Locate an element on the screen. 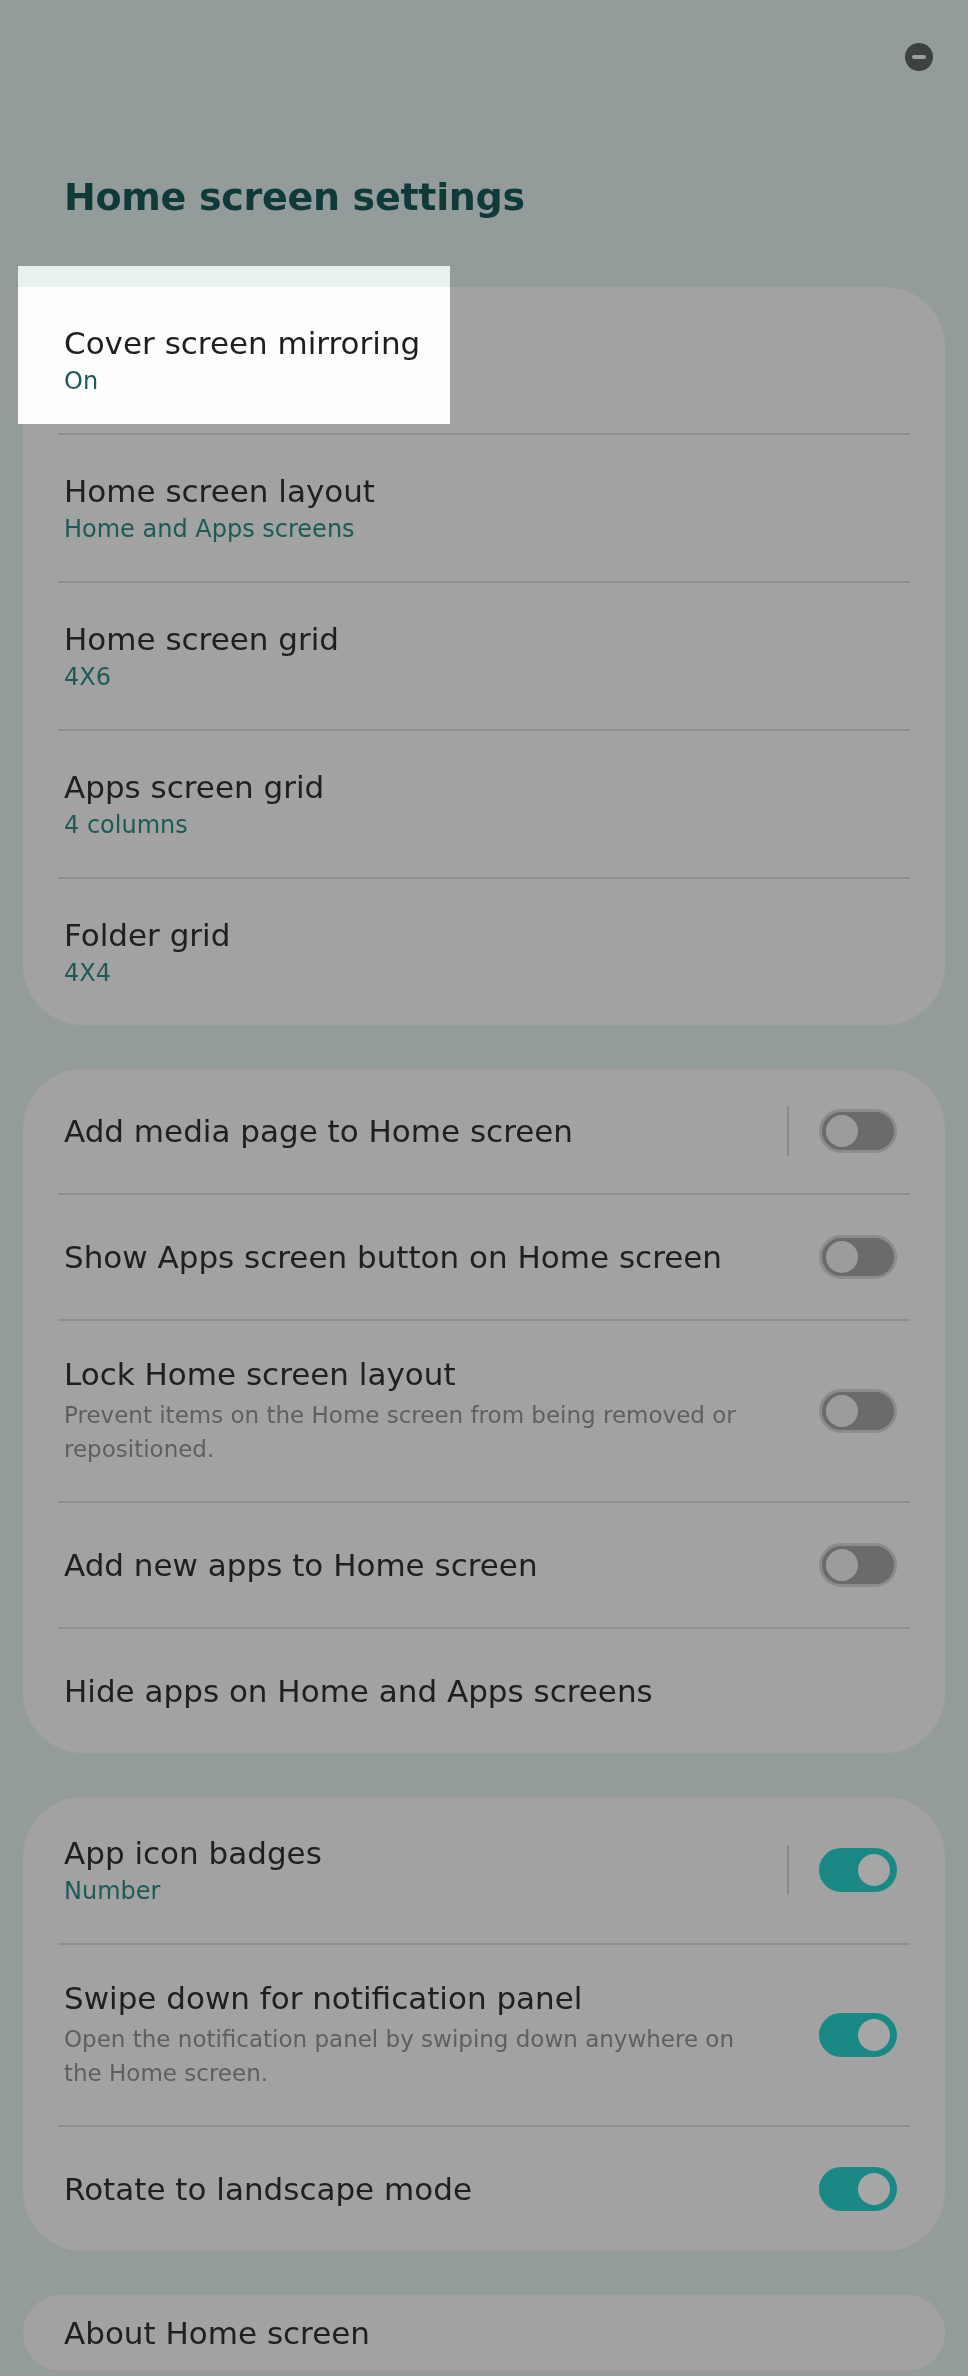  setting-description: Open the notification panel by swiping down anywhere on the Home screen. is located at coordinates (399, 2056).